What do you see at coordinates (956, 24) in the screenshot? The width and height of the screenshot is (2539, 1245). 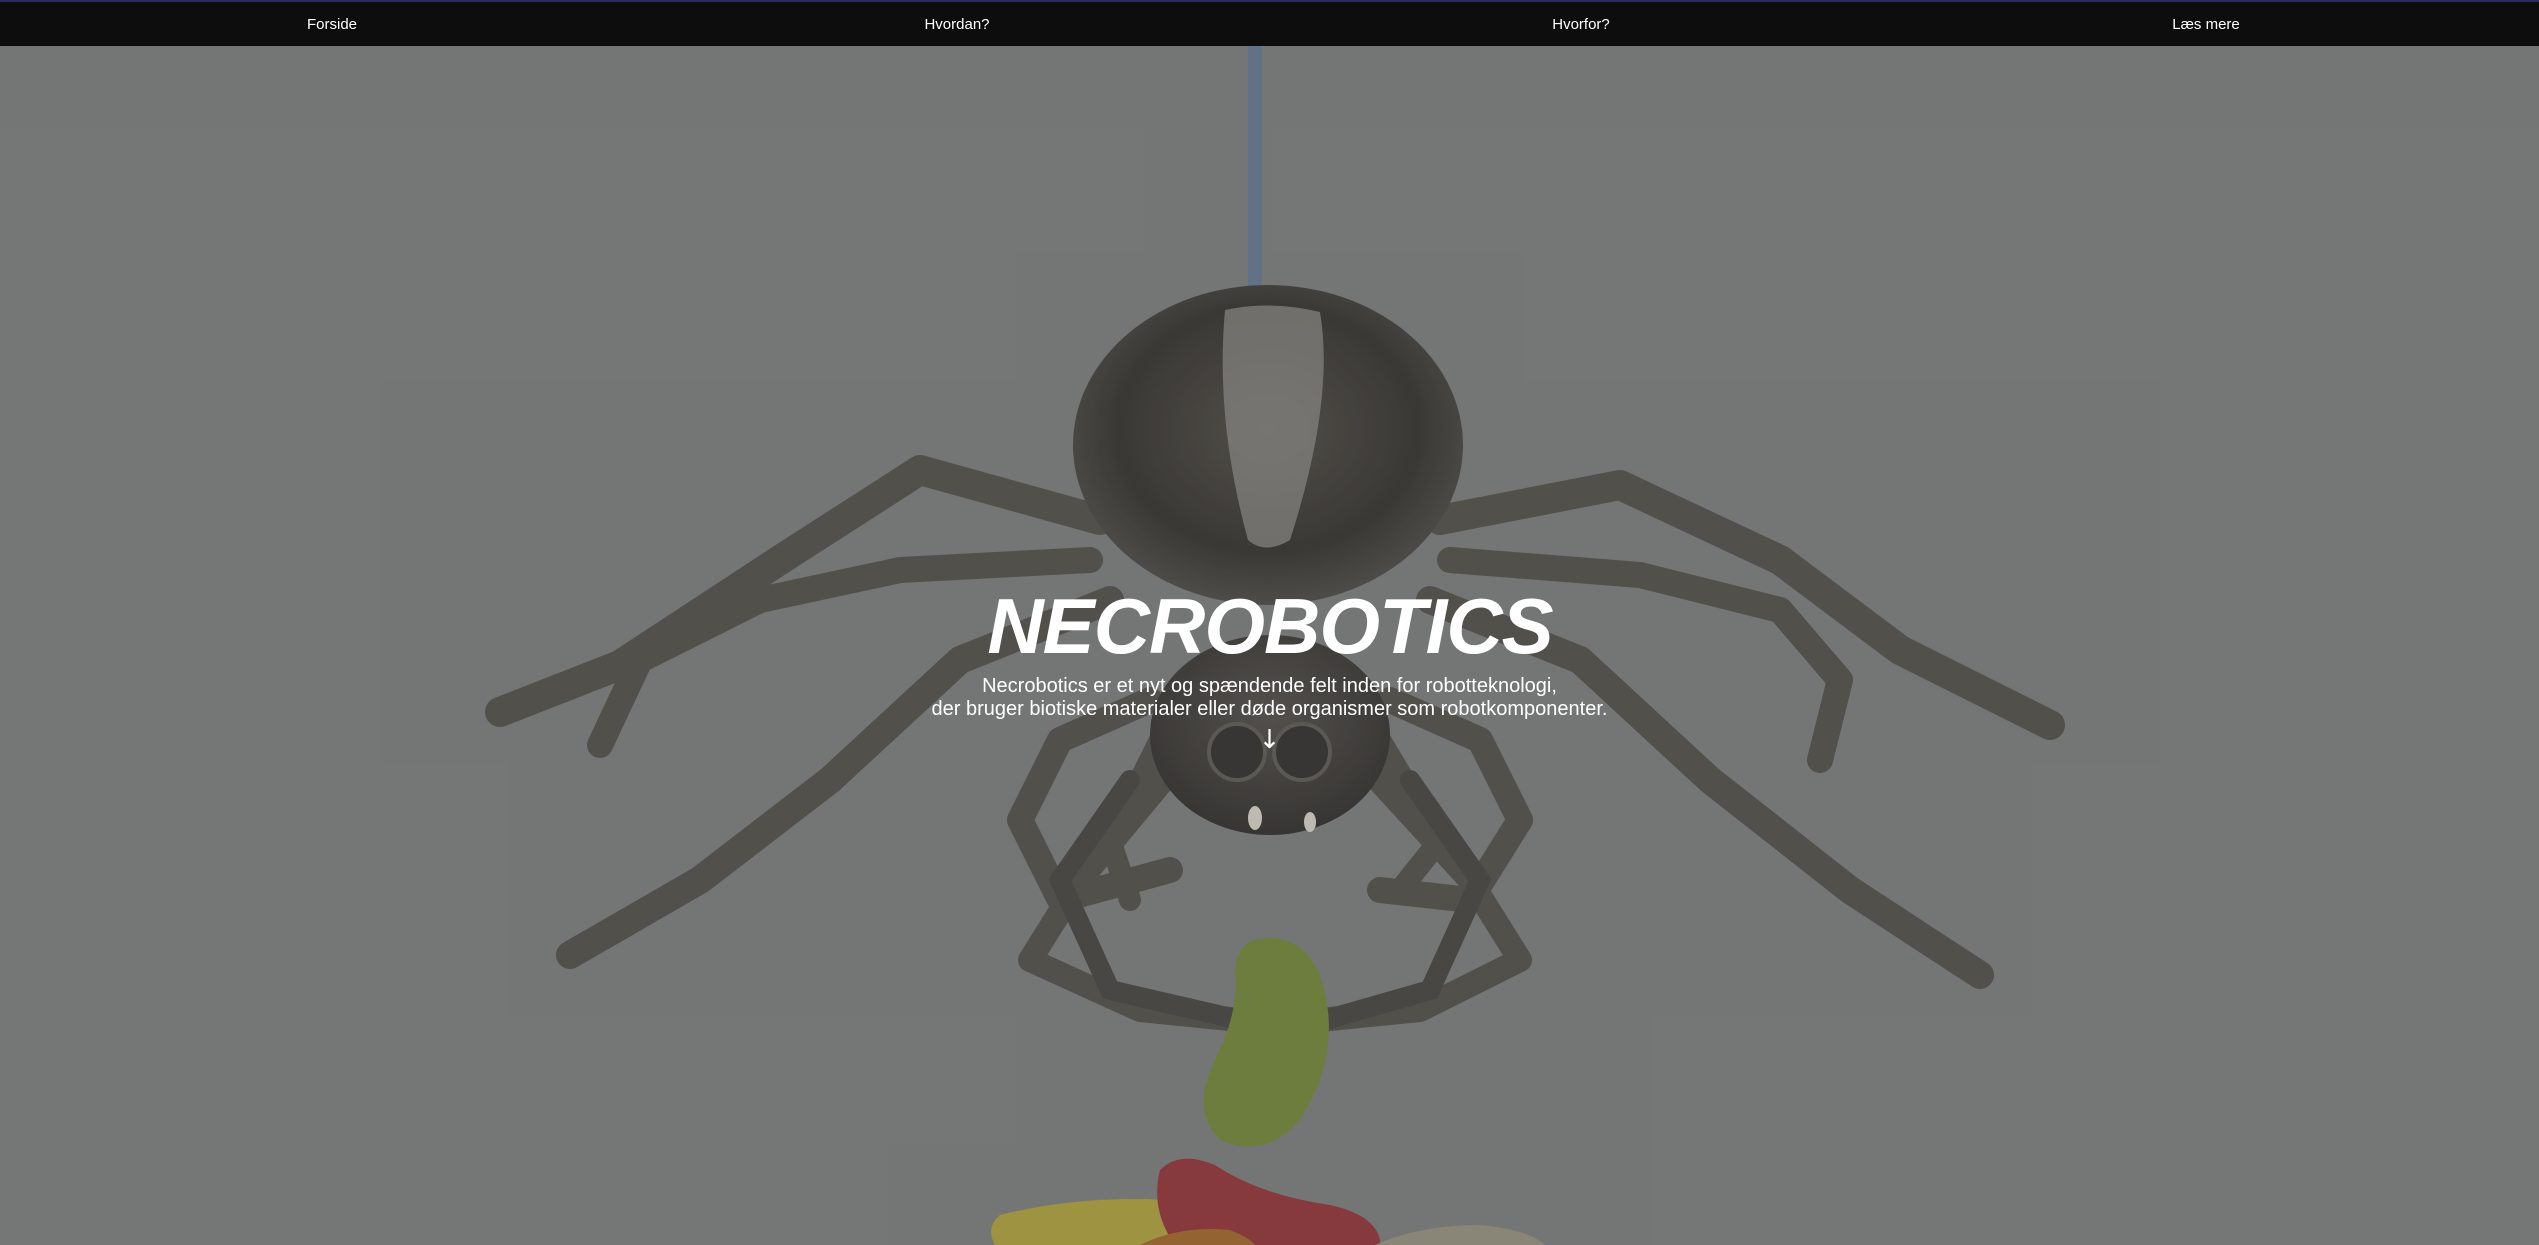 I see `nav-link-hvordan: Hvordan?` at bounding box center [956, 24].